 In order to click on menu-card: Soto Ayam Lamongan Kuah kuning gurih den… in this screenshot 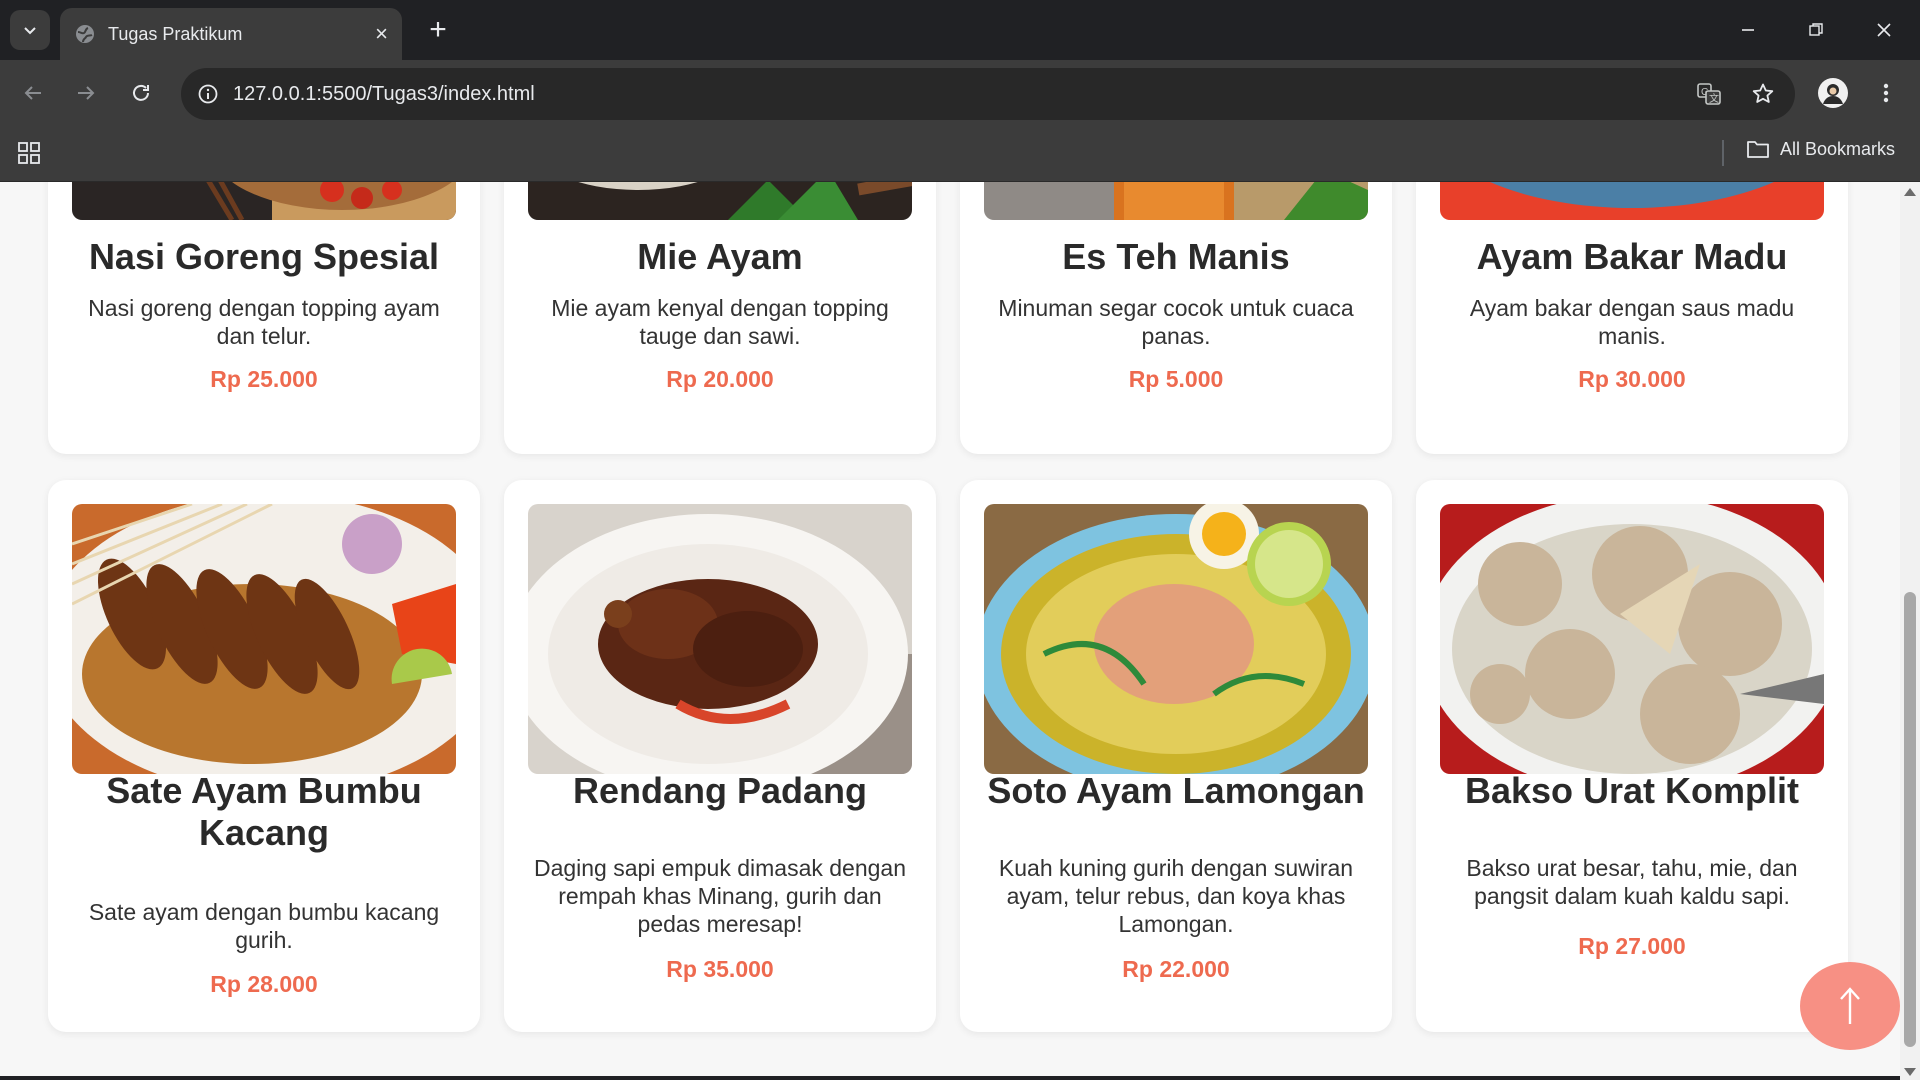, I will do `click(1176, 756)`.